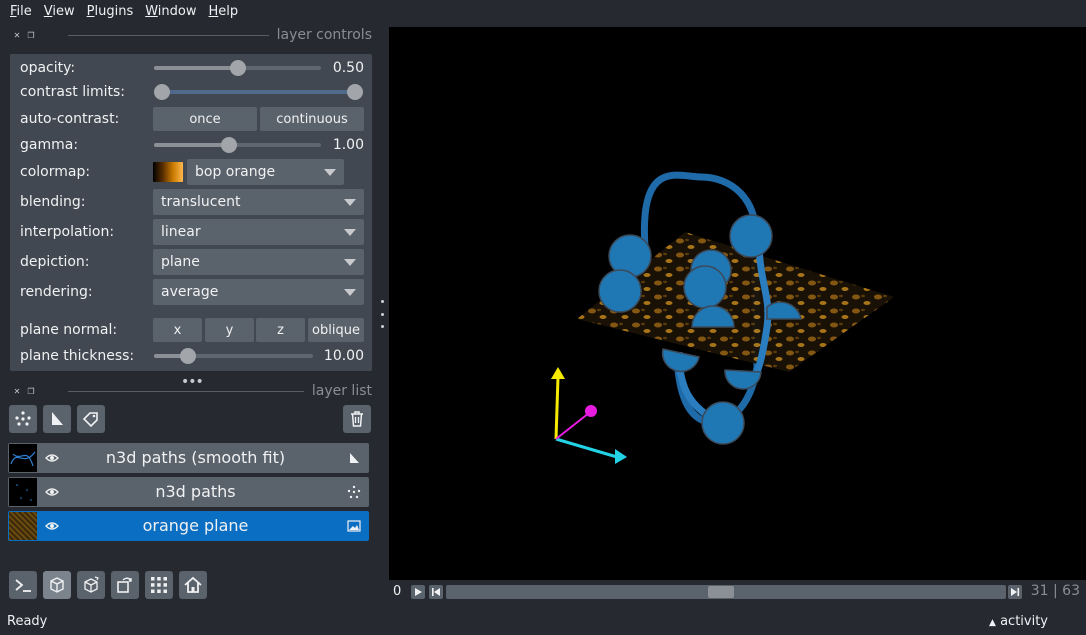 The width and height of the screenshot is (1086, 635). Describe the element at coordinates (233, 356) in the screenshot. I see `plane-thickness-slider` at that location.